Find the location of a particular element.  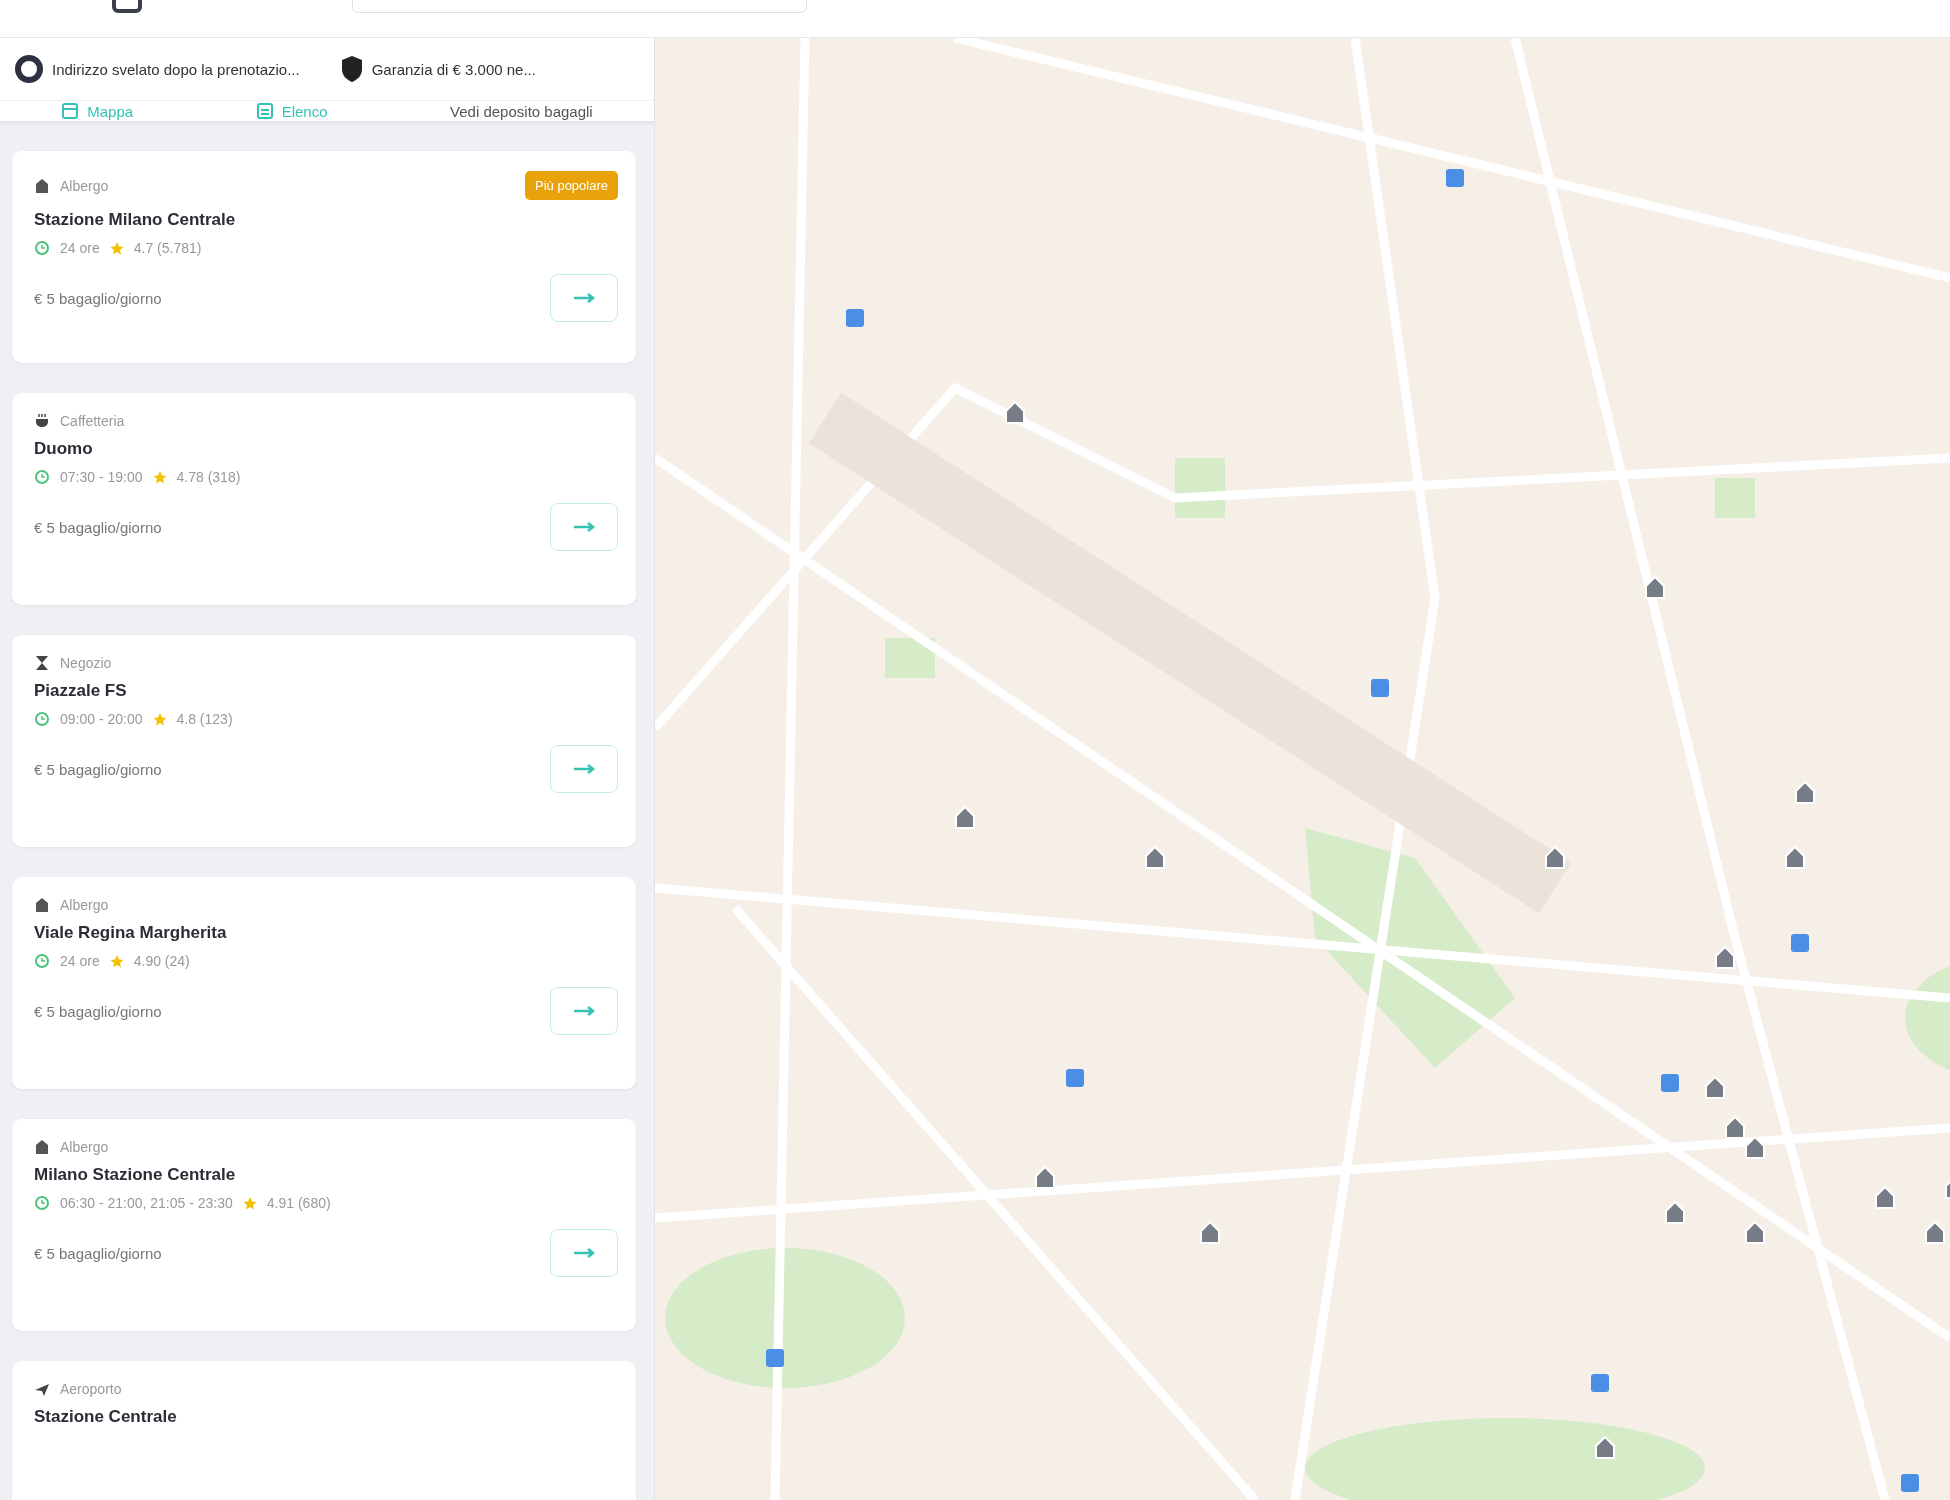

category-label: Negozio is located at coordinates (86, 663).